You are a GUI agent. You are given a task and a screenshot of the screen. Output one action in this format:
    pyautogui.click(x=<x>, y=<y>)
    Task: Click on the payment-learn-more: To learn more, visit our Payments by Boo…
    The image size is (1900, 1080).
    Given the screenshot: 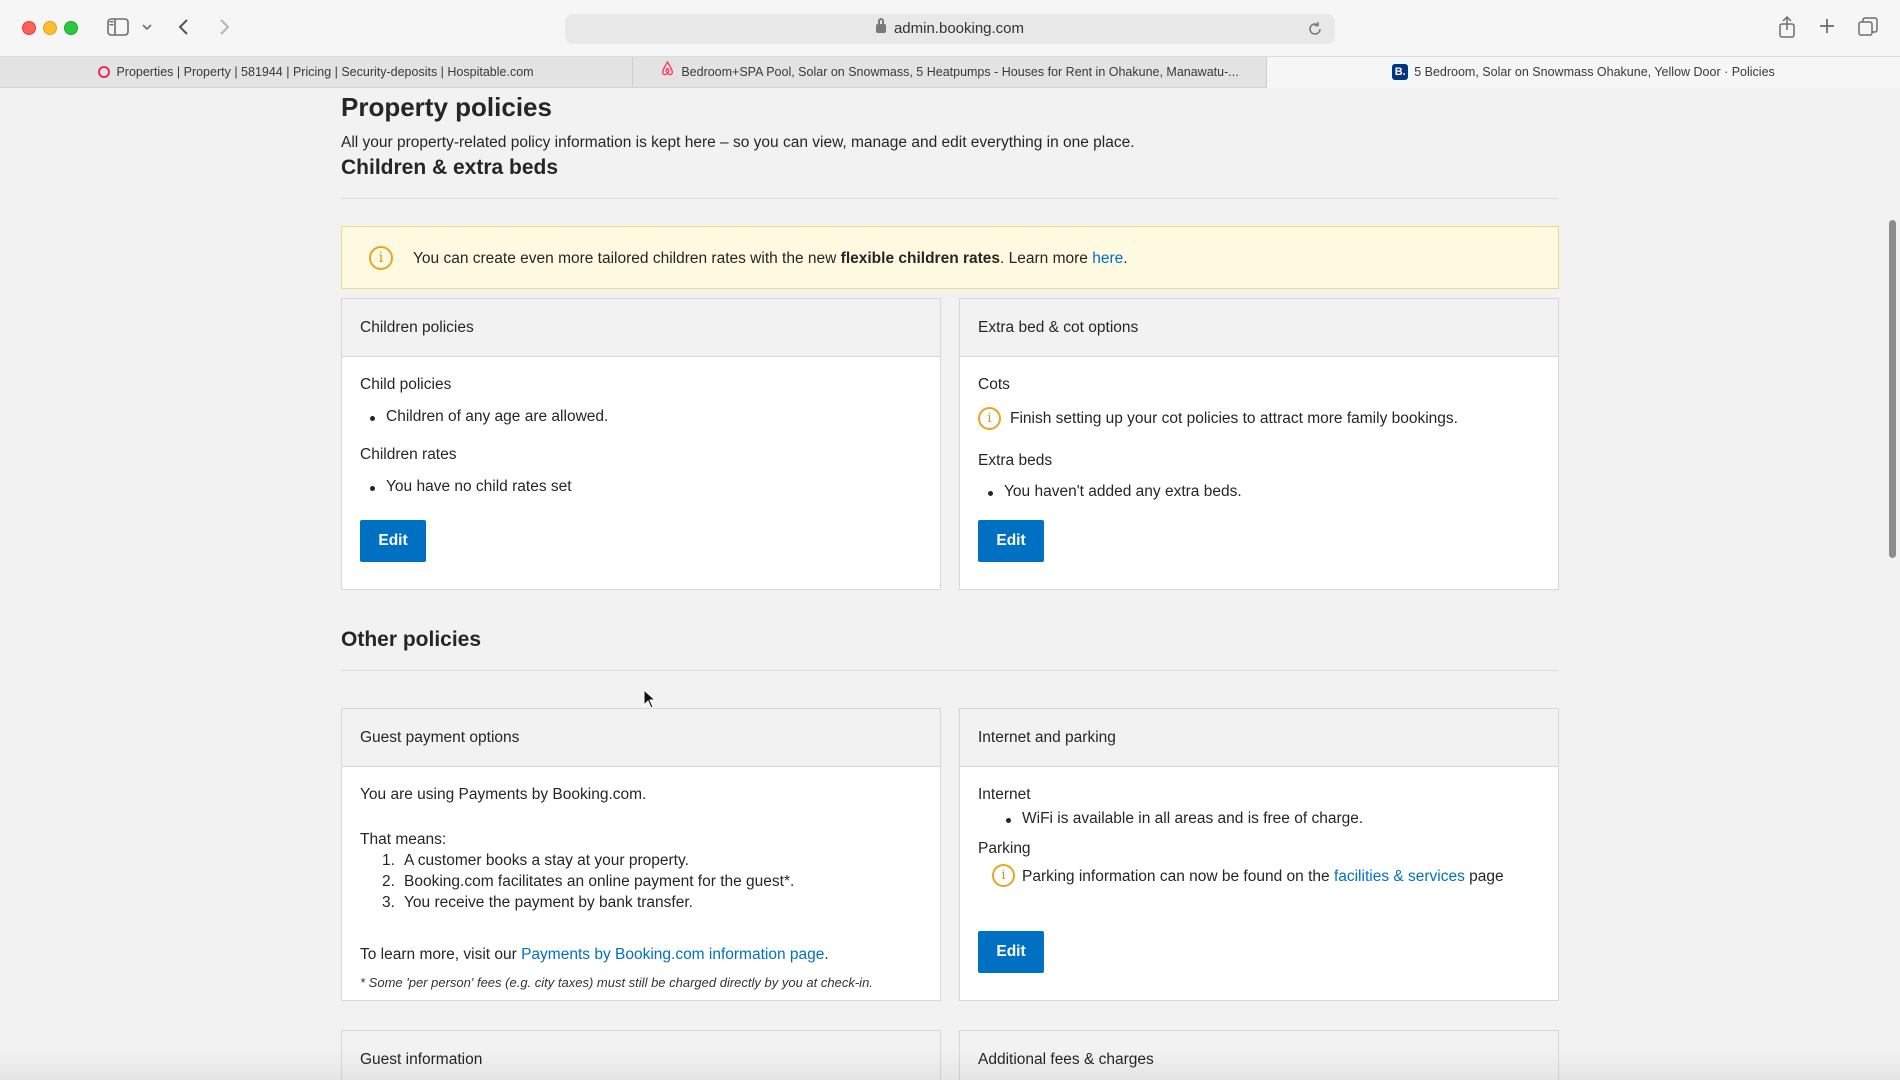 What is the action you would take?
    pyautogui.click(x=594, y=954)
    